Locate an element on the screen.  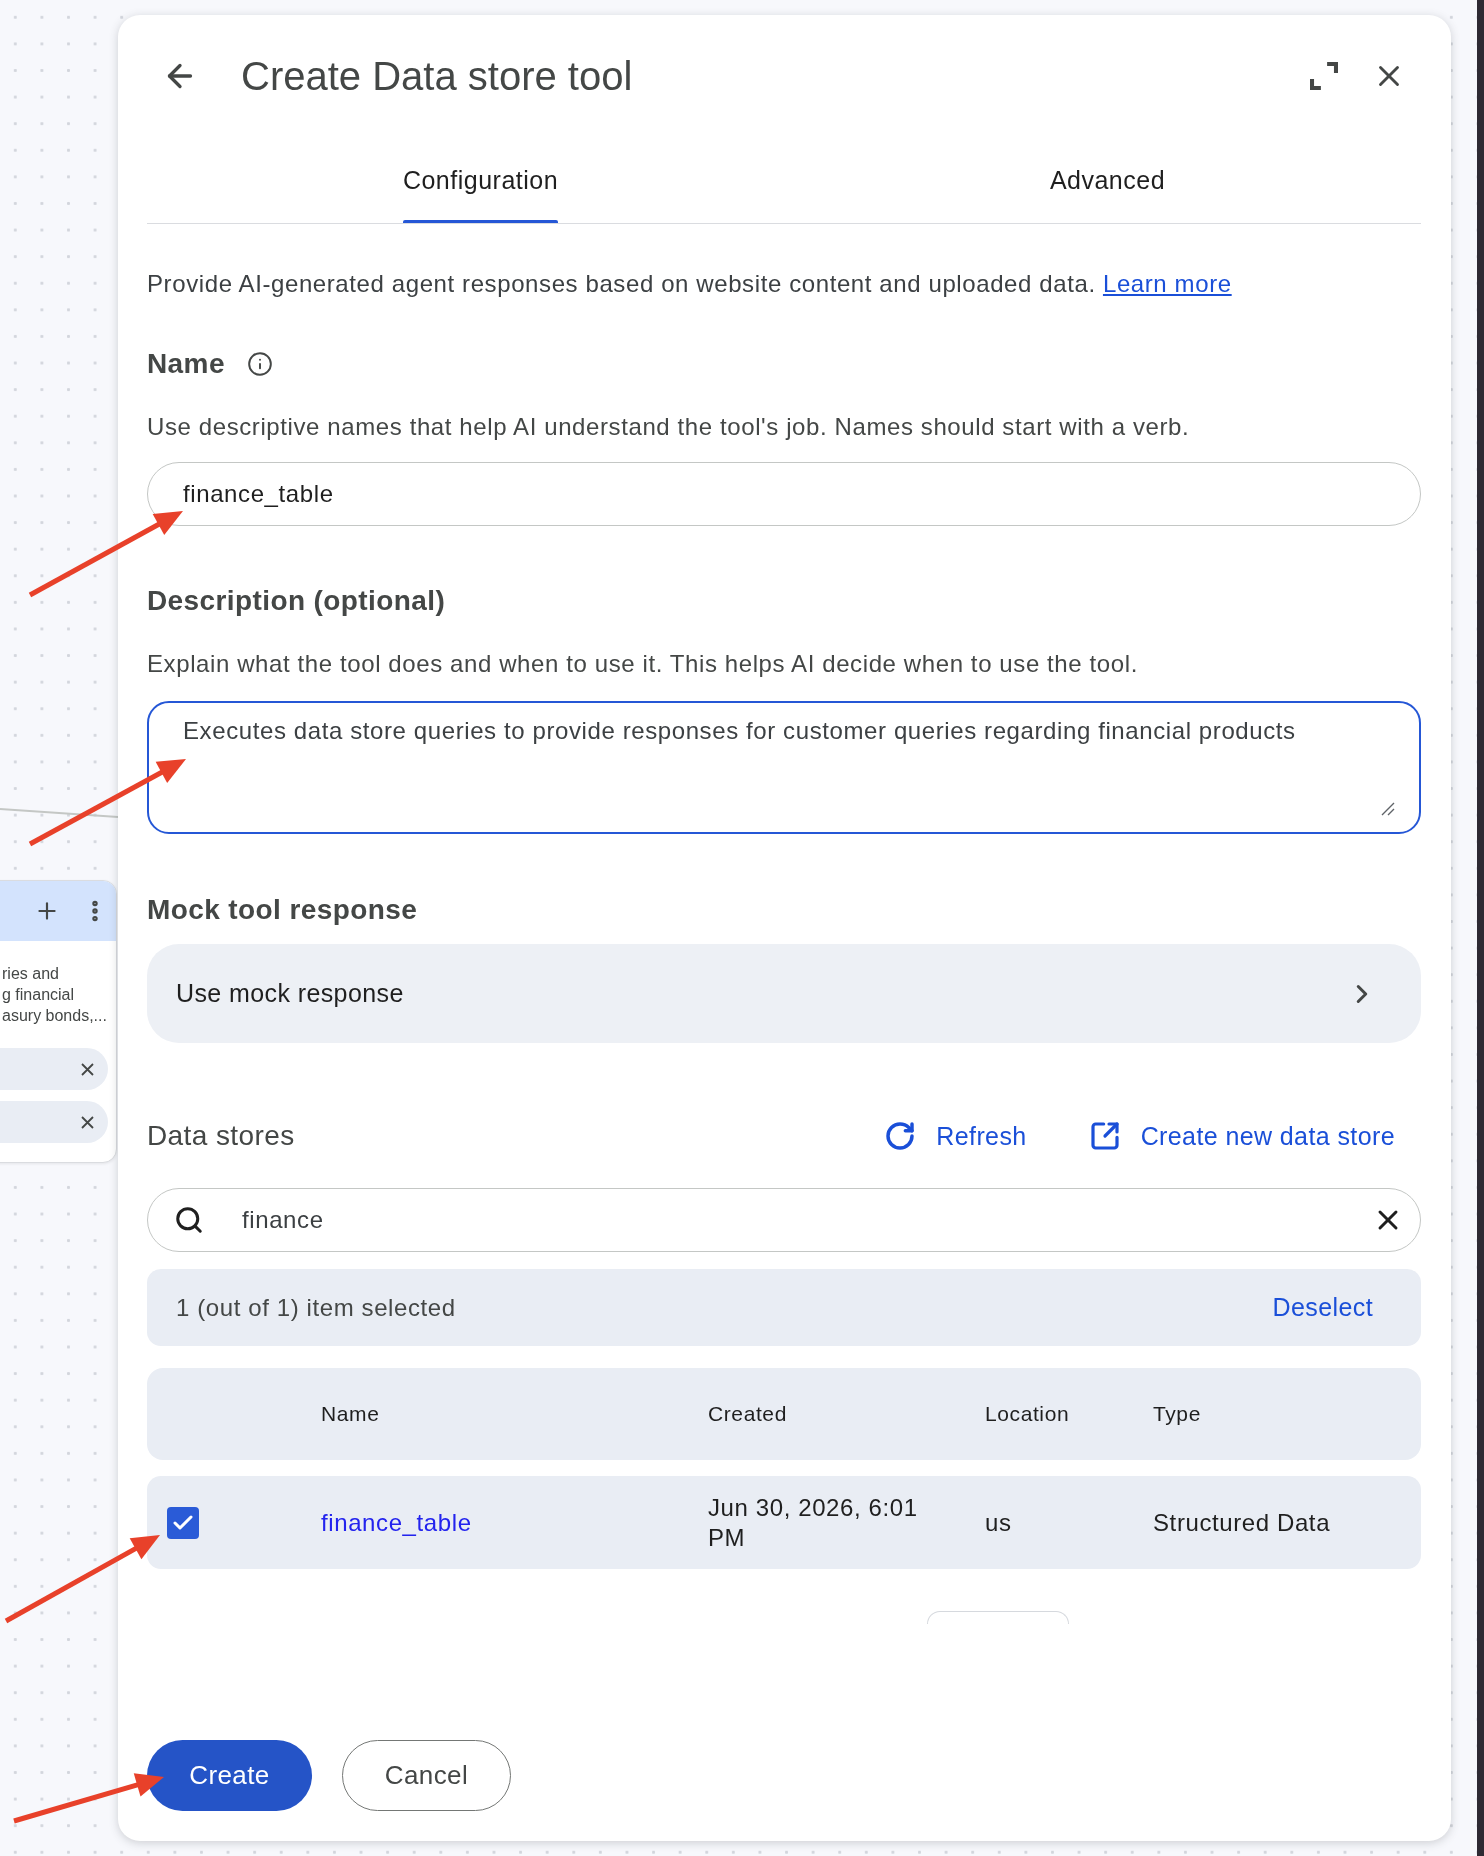
cancel-button: Cancel is located at coordinates (426, 1775).